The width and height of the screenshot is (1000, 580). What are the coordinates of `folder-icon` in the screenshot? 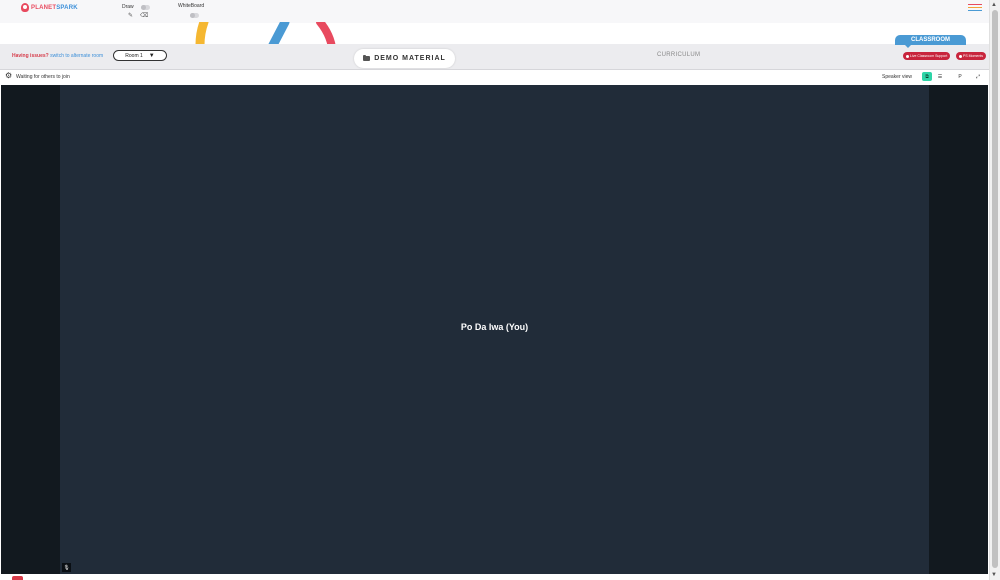 It's located at (367, 58).